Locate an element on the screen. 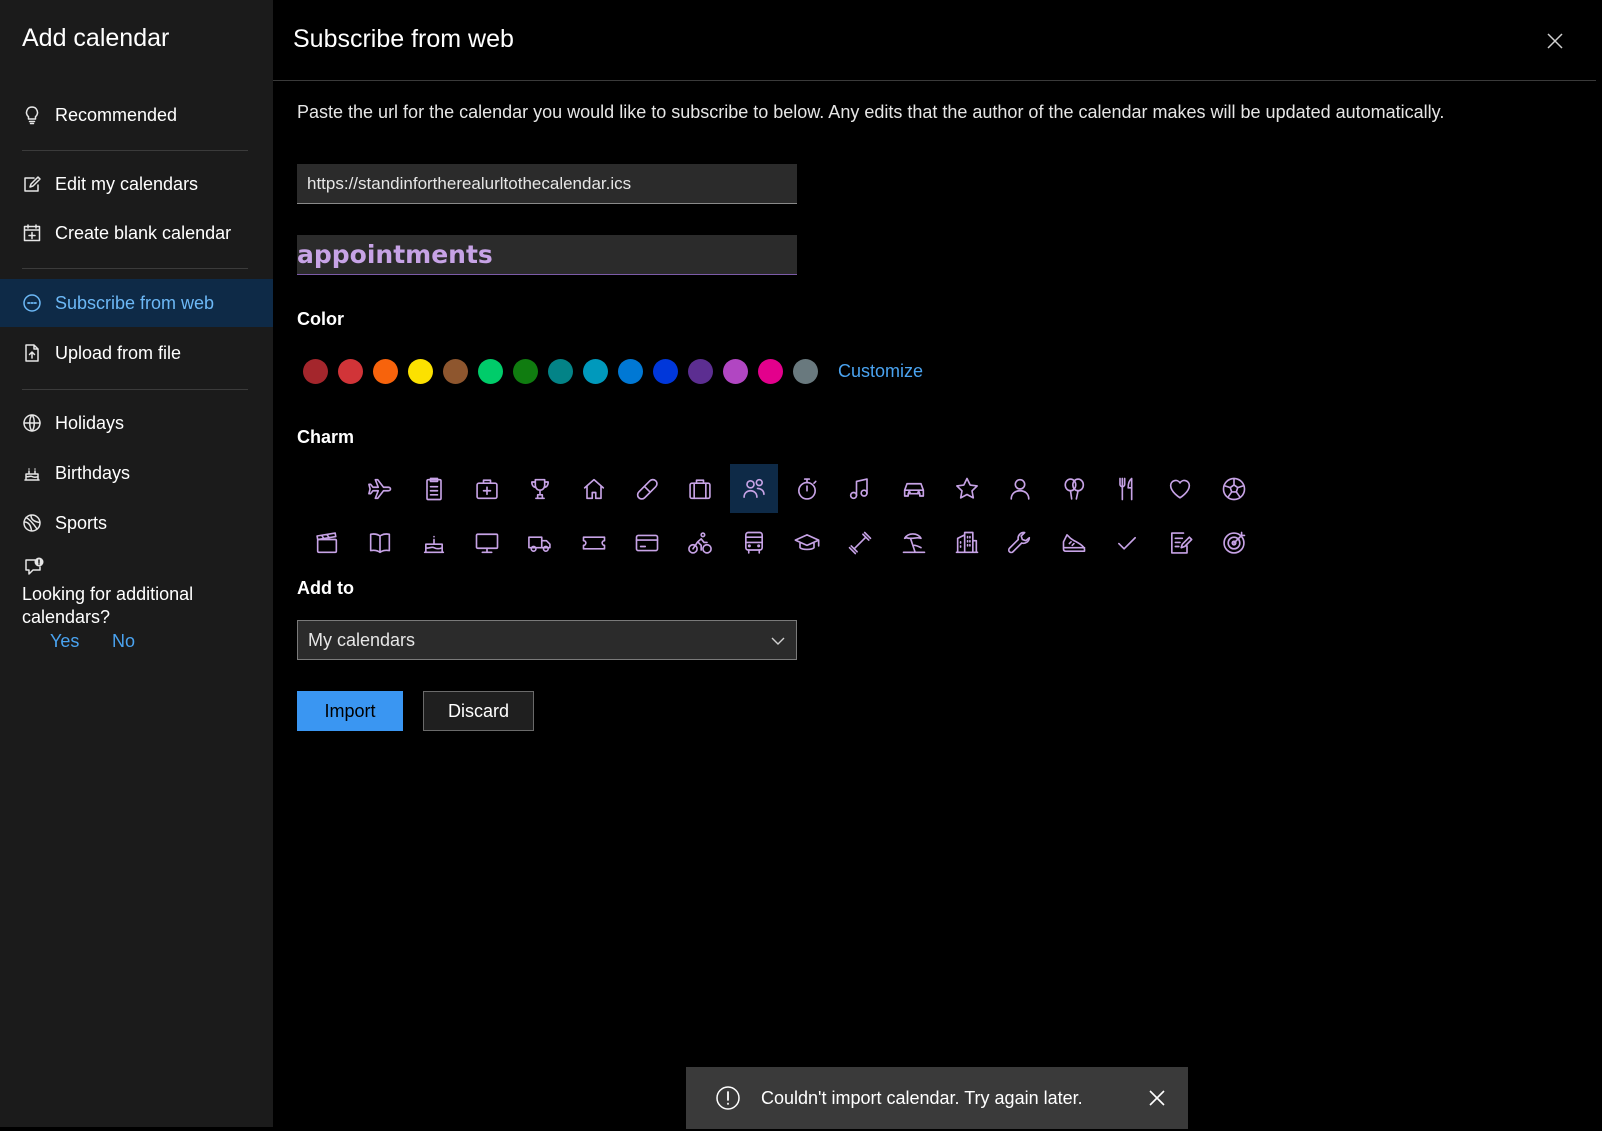  charm-trophy is located at coordinates (540, 488).